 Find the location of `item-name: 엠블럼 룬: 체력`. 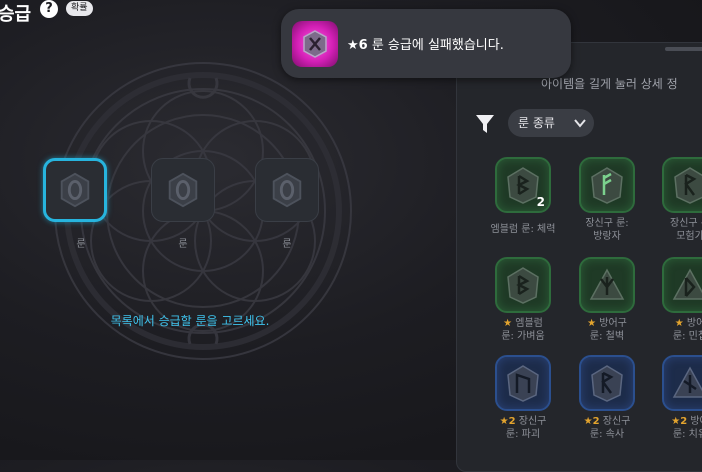

item-name: 엠블럼 룬: 체력 is located at coordinates (523, 229).